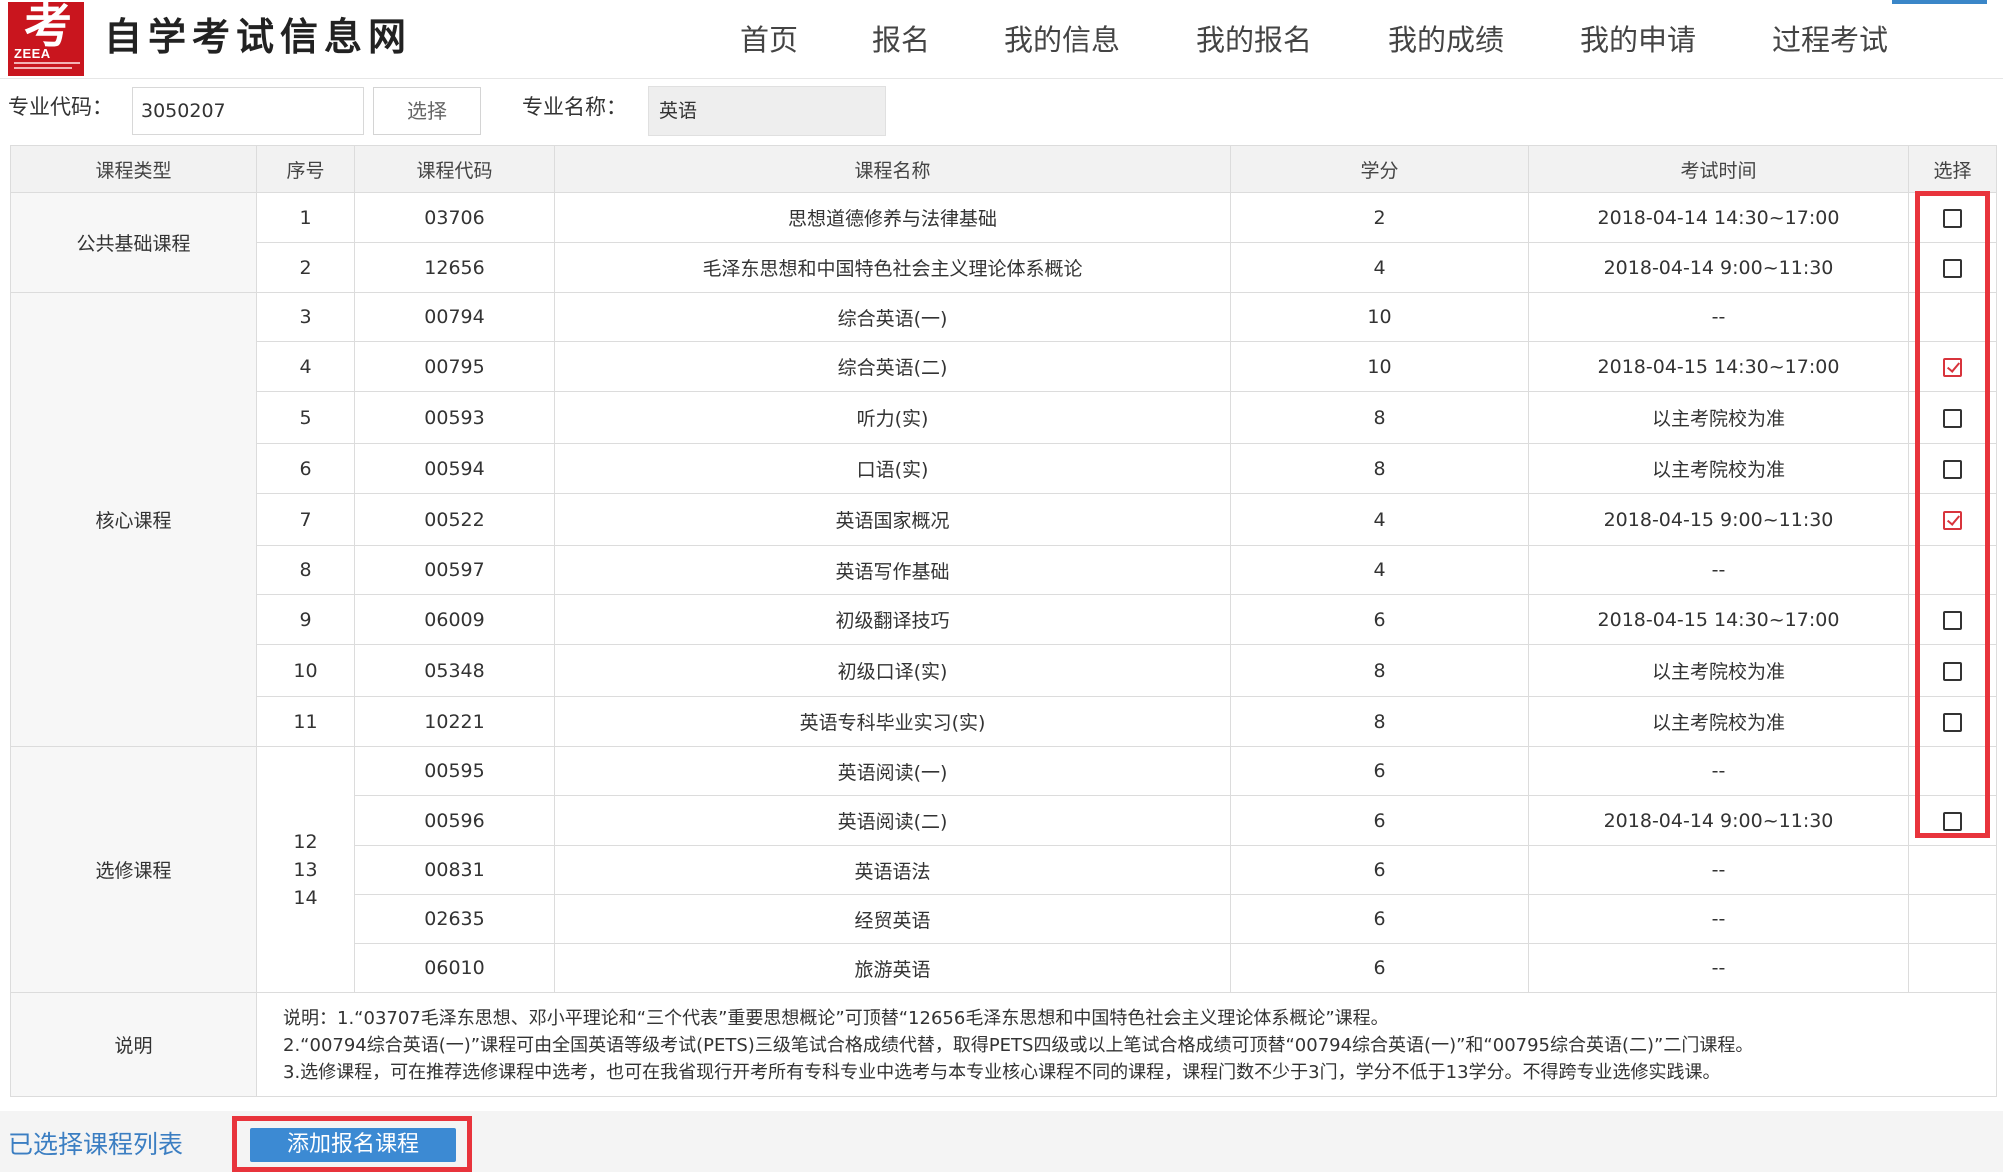 The width and height of the screenshot is (2003, 1172). I want to click on course-name-cell: 旅游英语, so click(892, 968).